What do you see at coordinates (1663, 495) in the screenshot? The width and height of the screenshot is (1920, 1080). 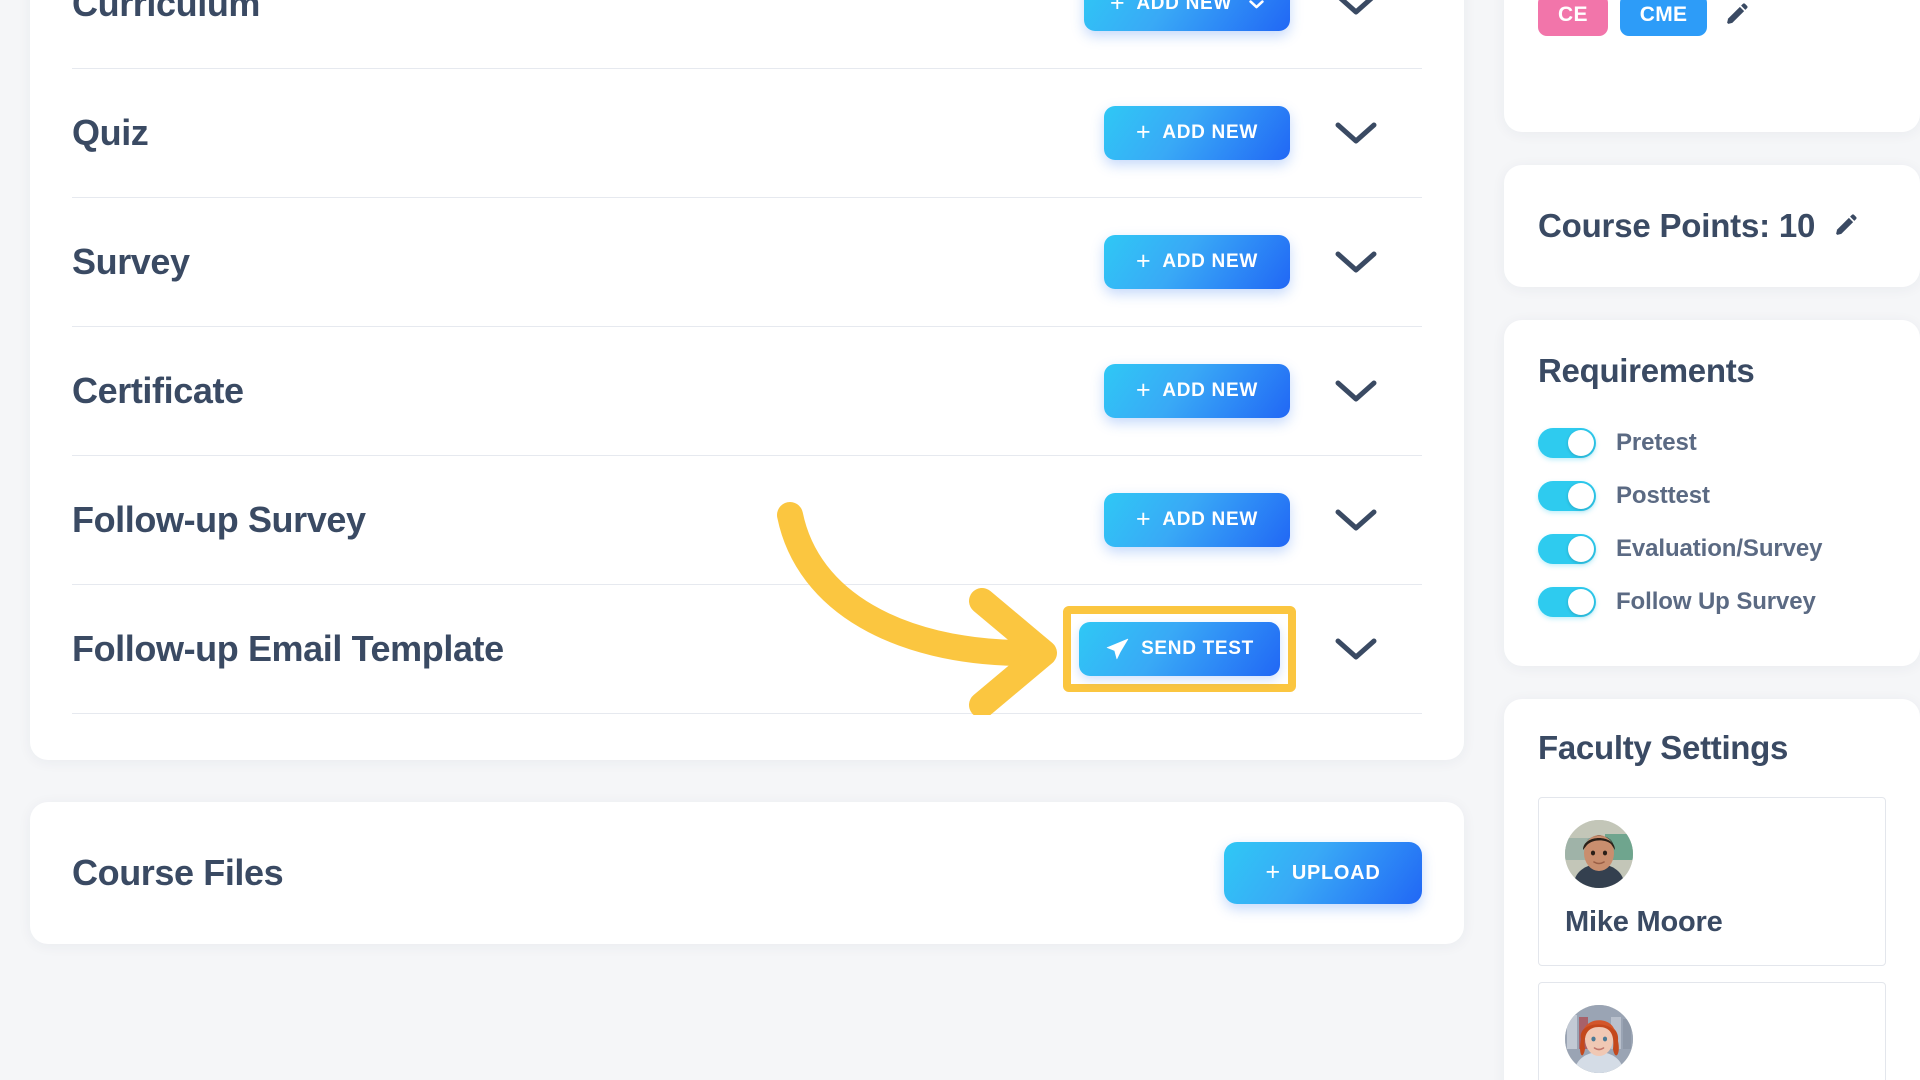 I see `requirement-label: Posttest` at bounding box center [1663, 495].